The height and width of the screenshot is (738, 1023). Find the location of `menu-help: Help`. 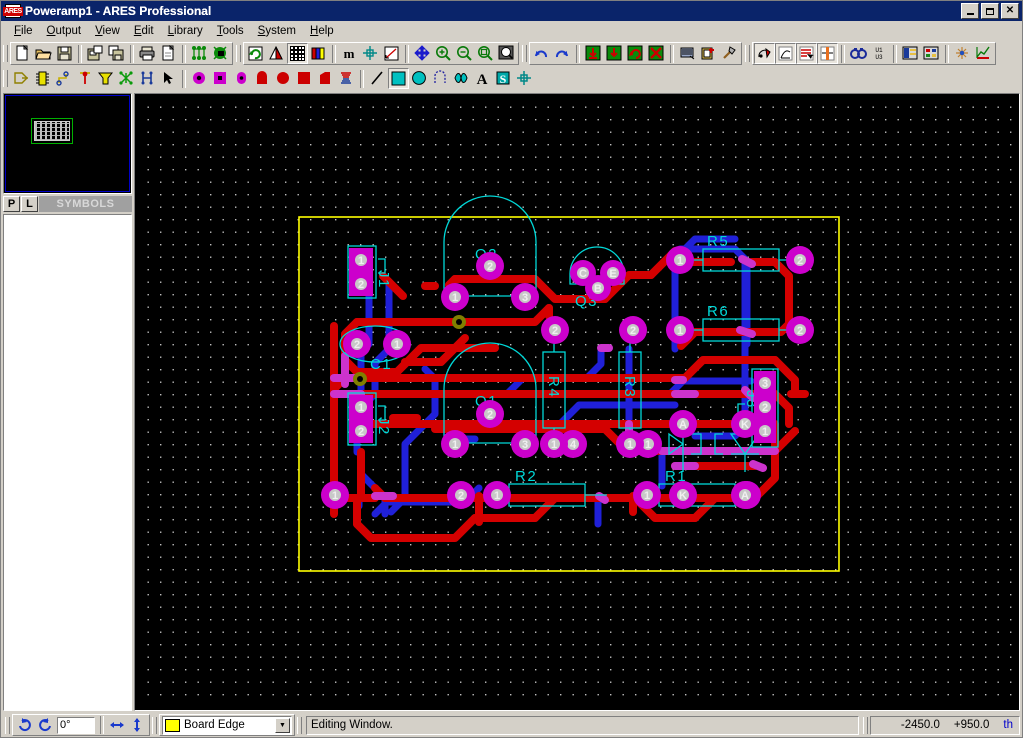

menu-help: Help is located at coordinates (322, 31).